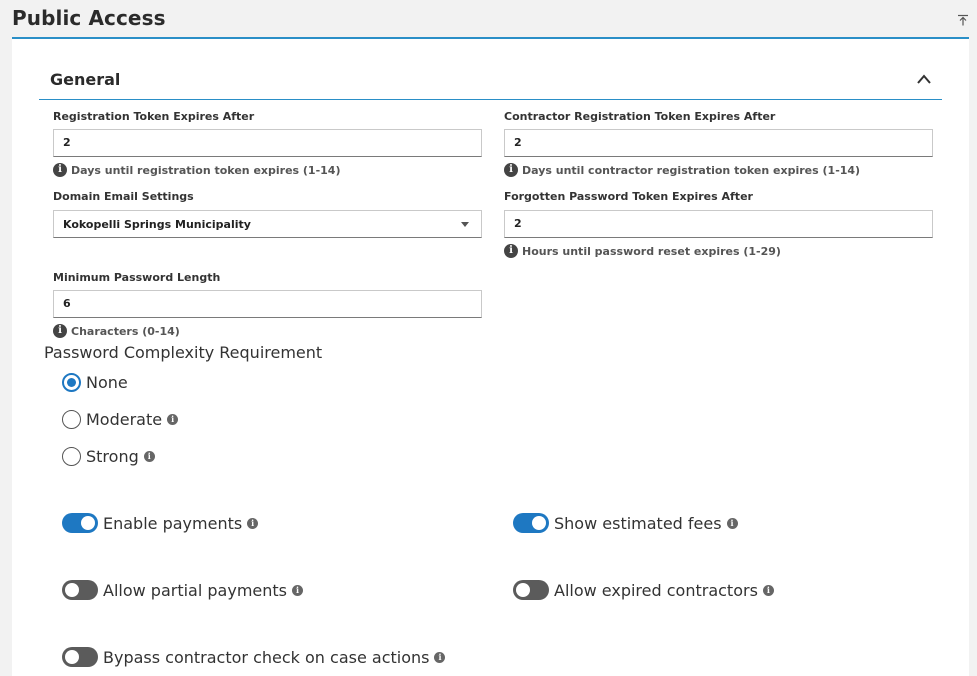 This screenshot has width=977, height=676. I want to click on toggle-label: Show estimated fees, so click(638, 523).